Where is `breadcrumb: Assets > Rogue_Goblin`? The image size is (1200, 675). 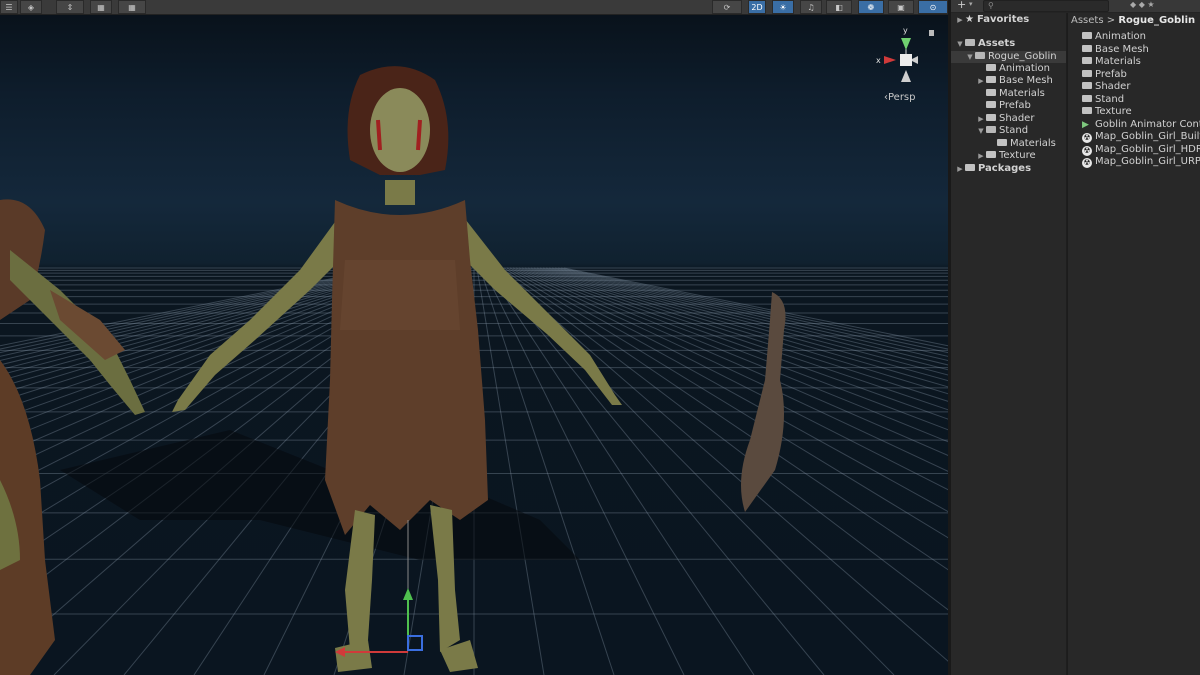
breadcrumb: Assets > Rogue_Goblin is located at coordinates (1133, 20).